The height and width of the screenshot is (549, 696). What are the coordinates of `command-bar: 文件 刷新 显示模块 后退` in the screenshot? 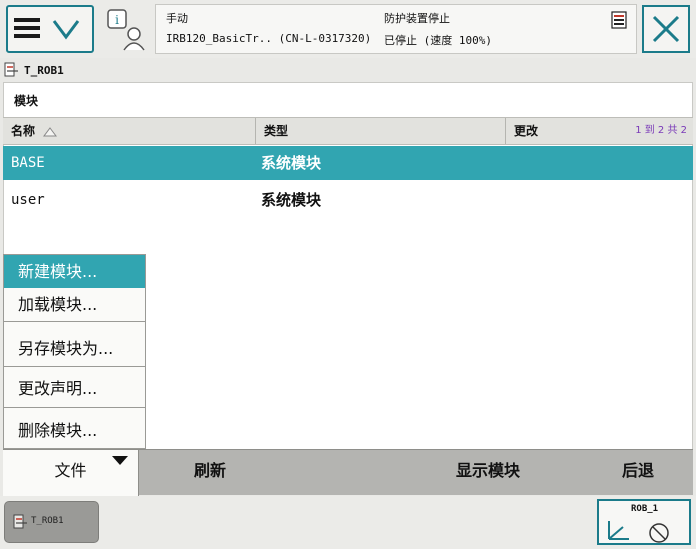 It's located at (348, 472).